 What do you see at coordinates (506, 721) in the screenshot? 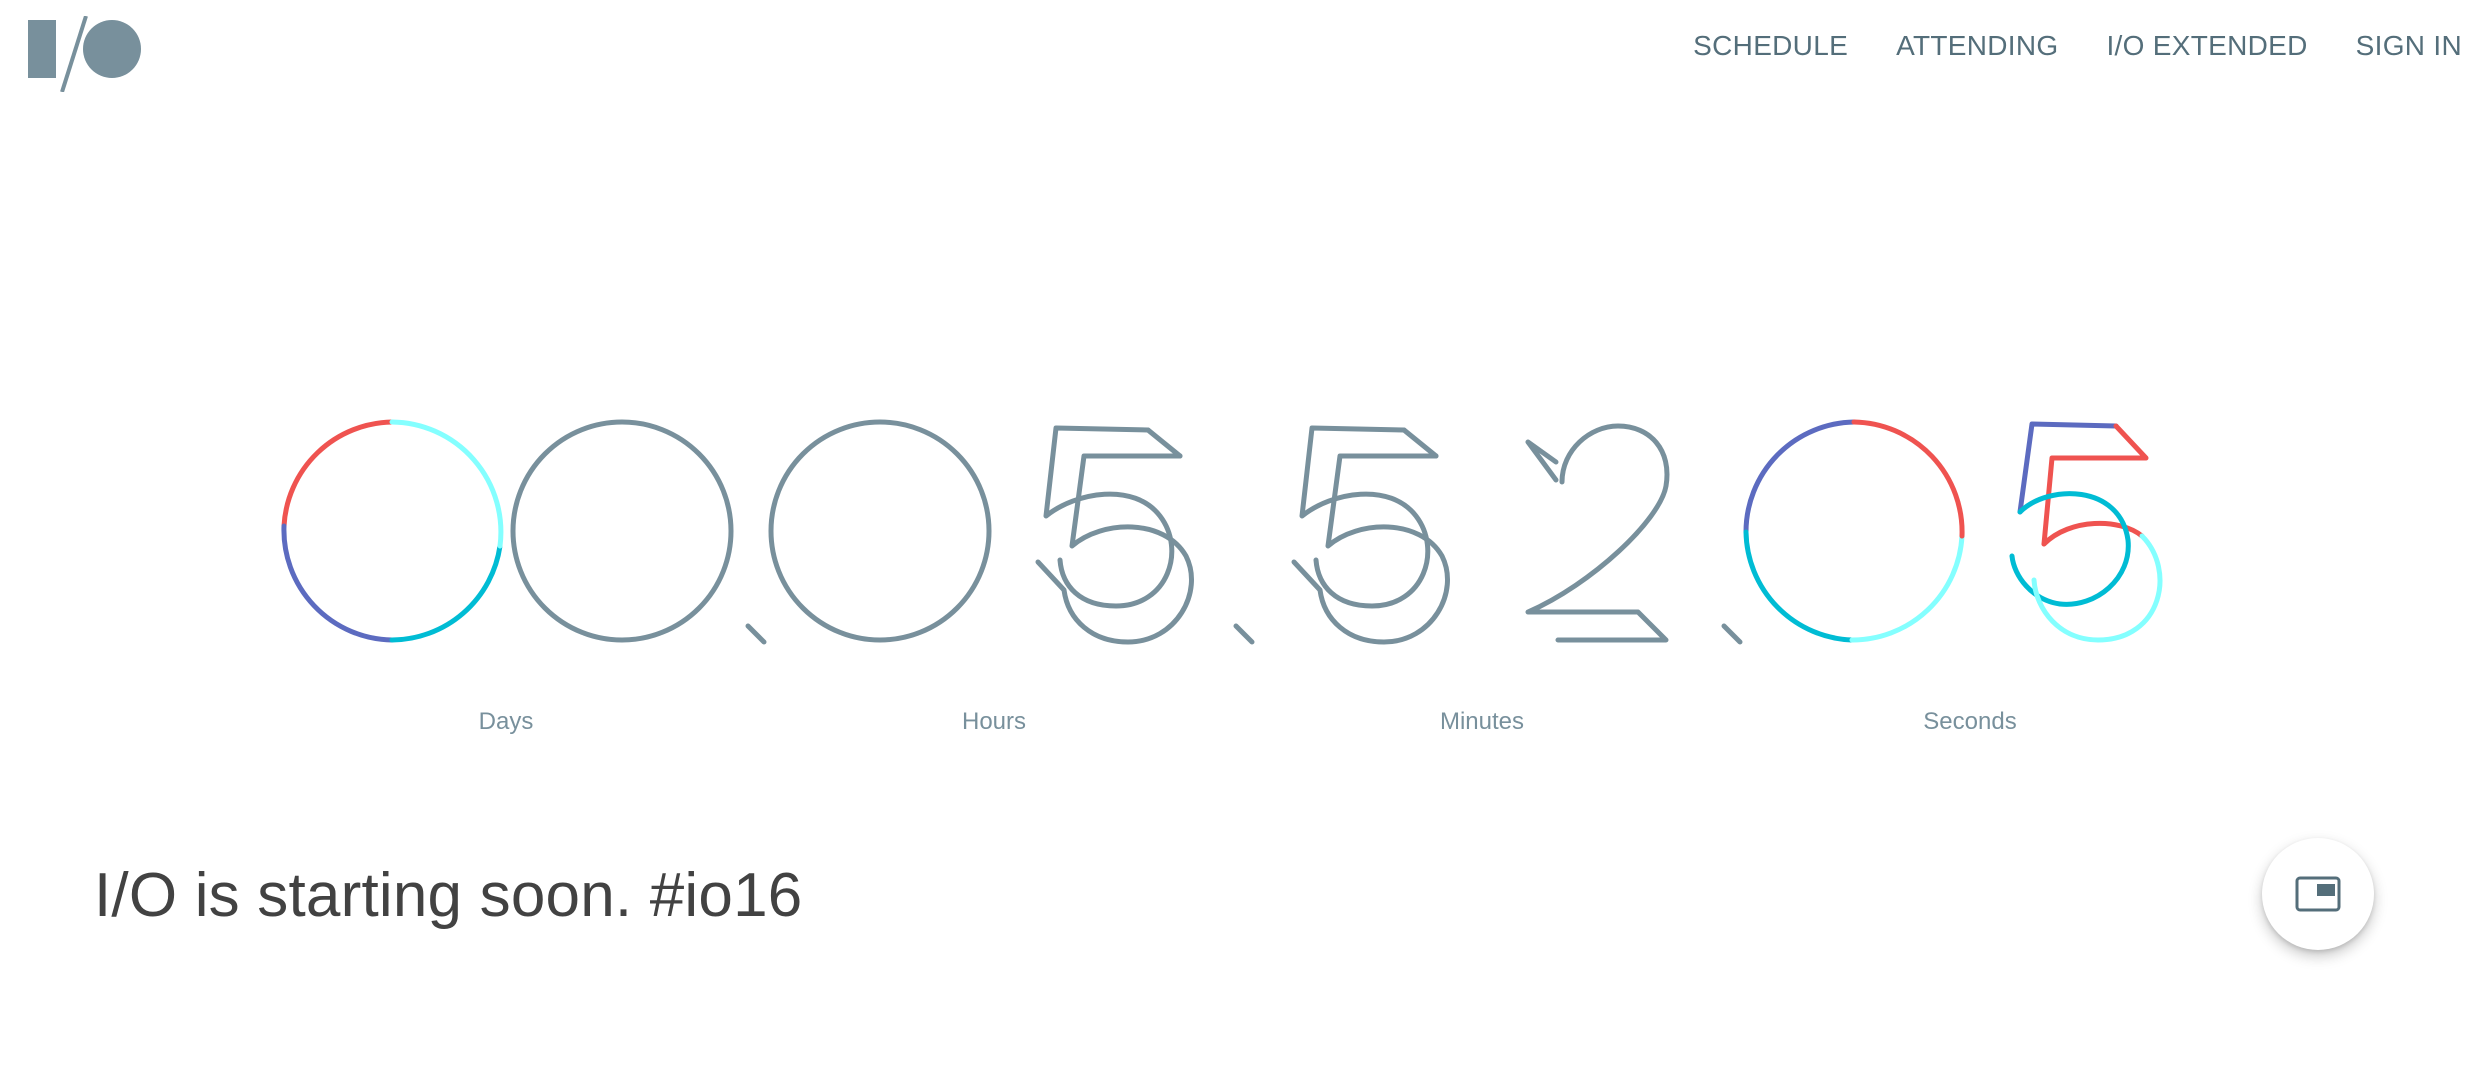
I see `days-label: Days` at bounding box center [506, 721].